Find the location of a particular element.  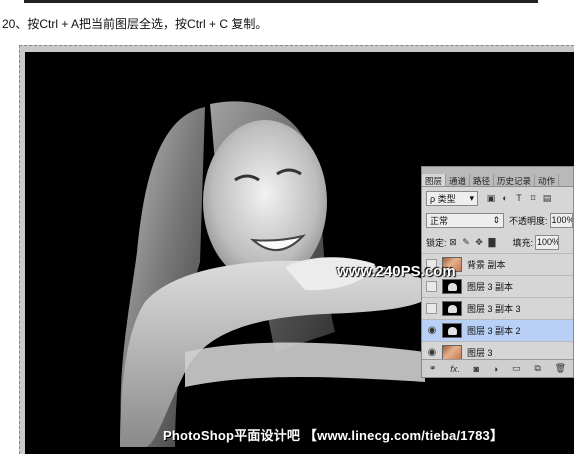

filter-kind-select: ρ 类型 ▾ is located at coordinates (452, 198).